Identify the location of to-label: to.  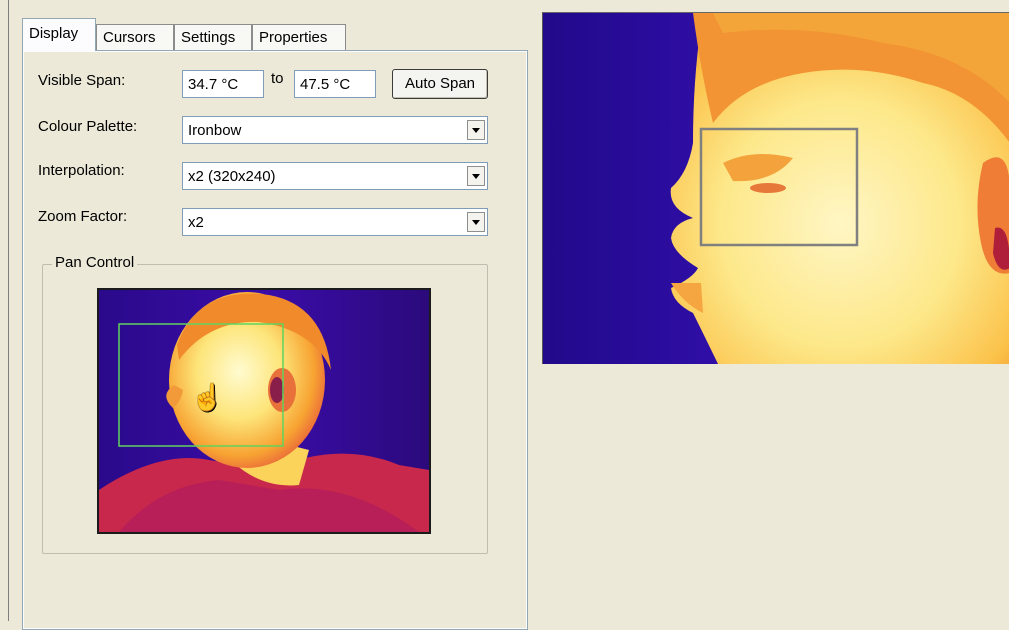
(277, 78).